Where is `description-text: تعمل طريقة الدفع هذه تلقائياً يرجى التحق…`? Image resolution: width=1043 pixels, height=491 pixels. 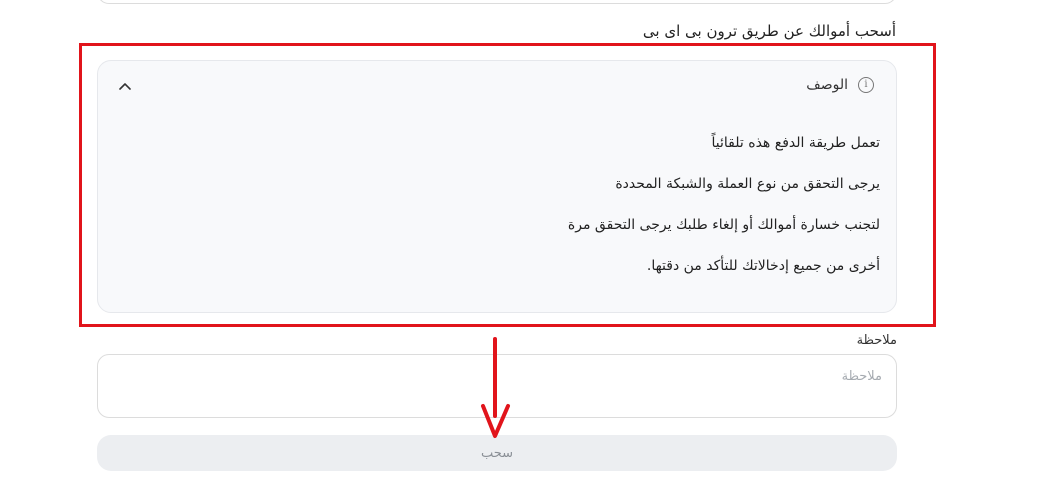
description-text: تعمل طريقة الدفع هذه تلقائياً يرجى التحق… is located at coordinates (724, 205).